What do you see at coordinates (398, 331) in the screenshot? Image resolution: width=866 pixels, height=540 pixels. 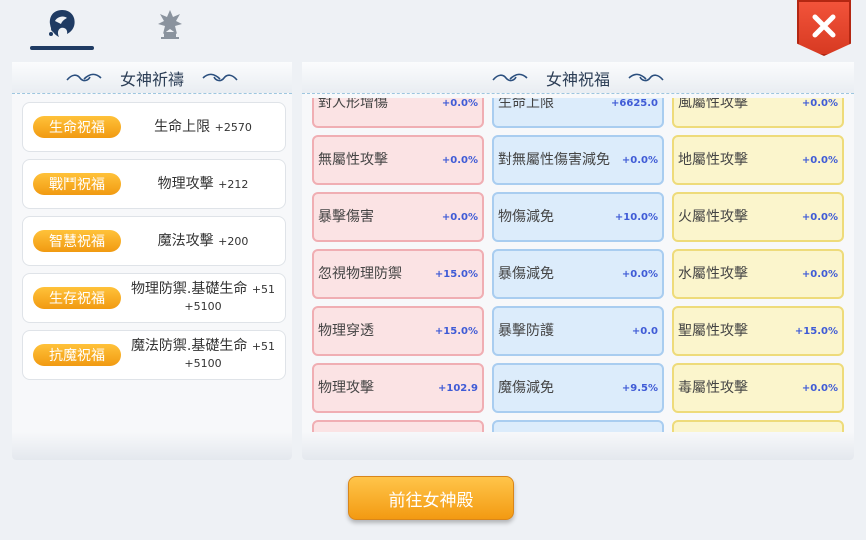 I see `stat-cell: 物理穿透 +15.0%` at bounding box center [398, 331].